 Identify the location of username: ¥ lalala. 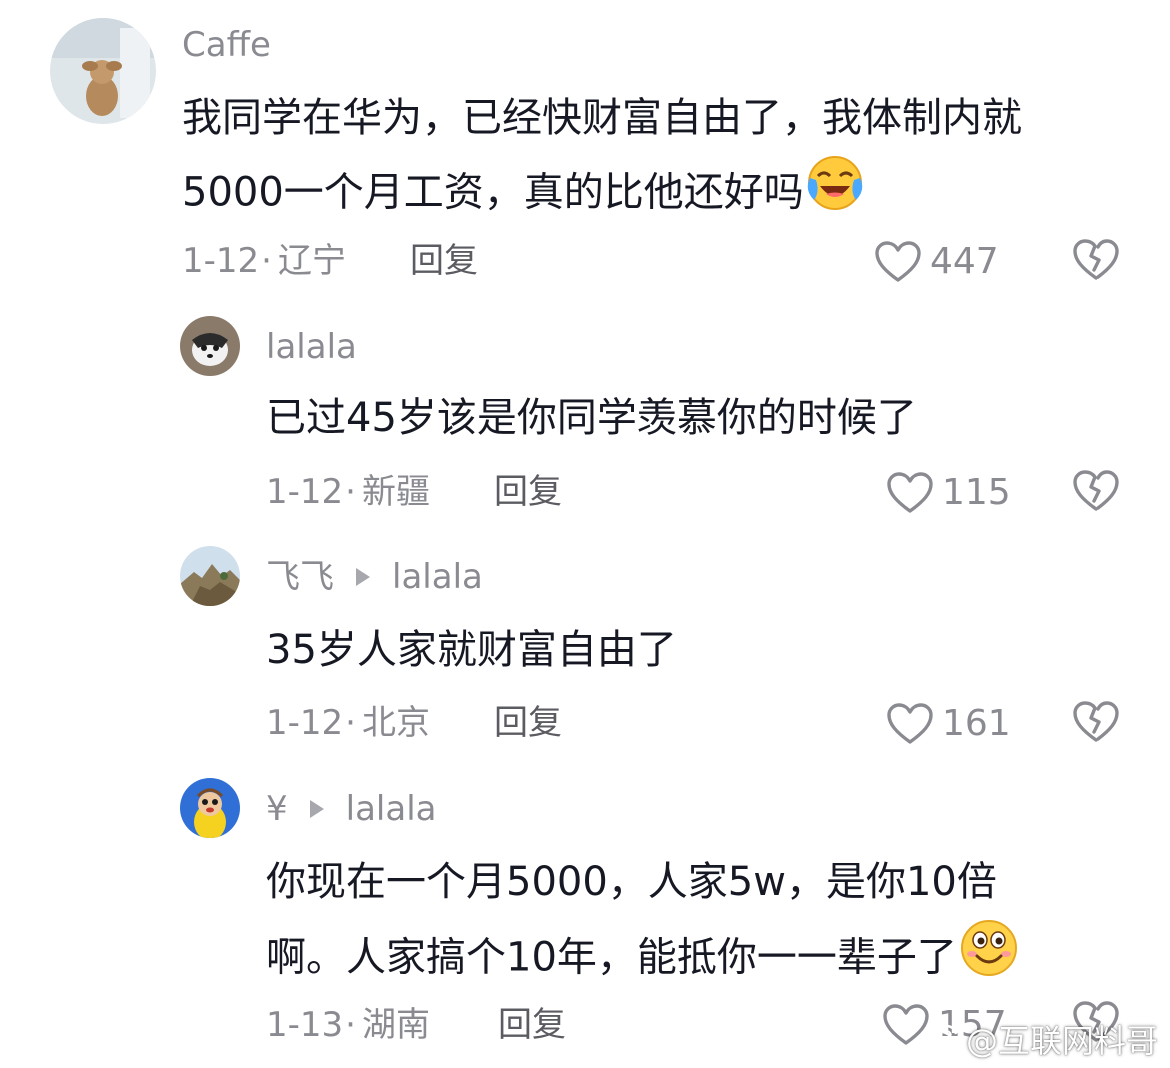
(351, 809).